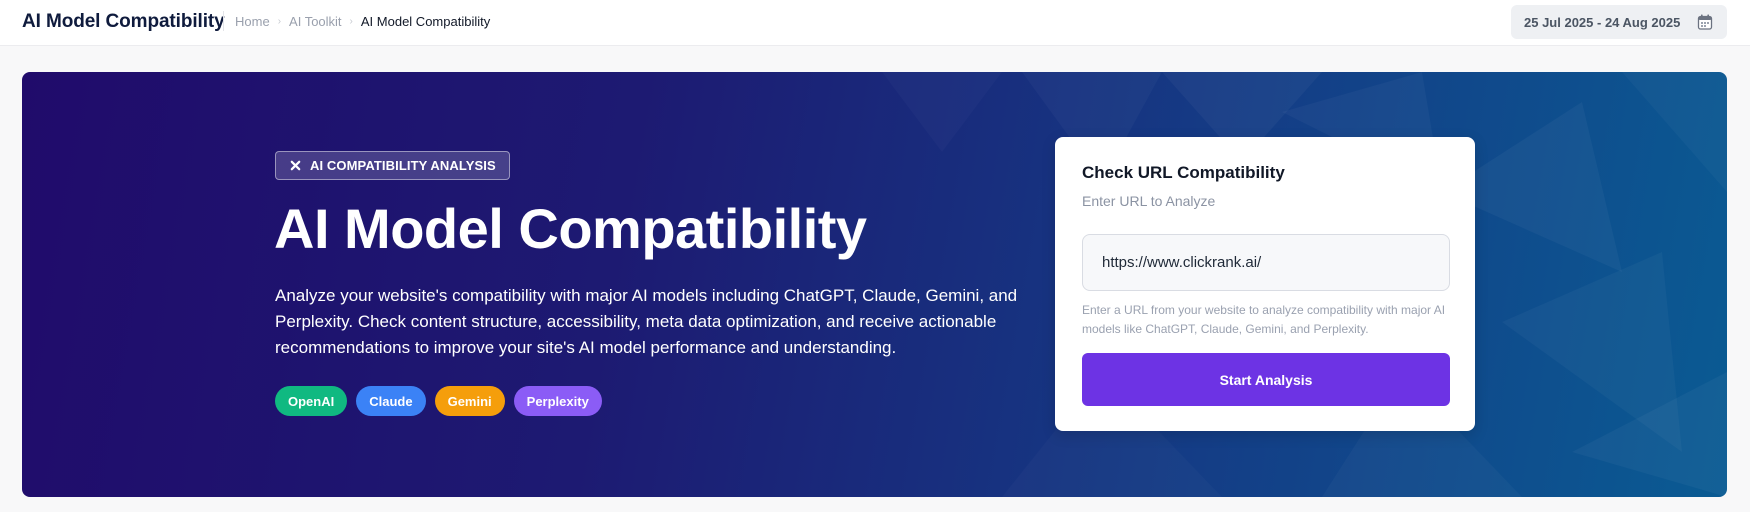 The height and width of the screenshot is (512, 1750). Describe the element at coordinates (1183, 172) in the screenshot. I see `card-title: Check URL Compatibility` at that location.